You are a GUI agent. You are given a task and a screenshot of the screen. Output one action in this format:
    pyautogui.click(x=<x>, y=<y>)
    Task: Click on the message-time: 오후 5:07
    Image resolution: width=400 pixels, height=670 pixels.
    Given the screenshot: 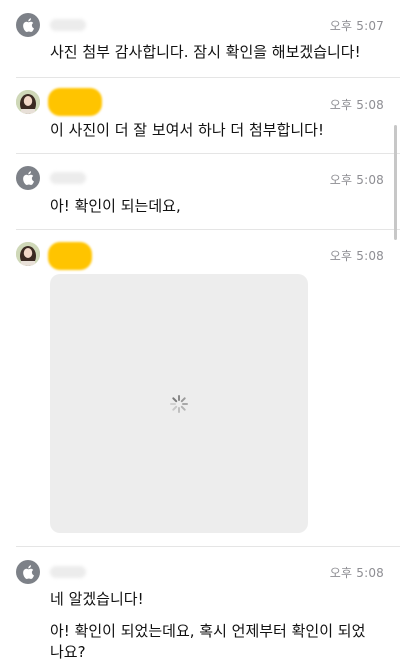 What is the action you would take?
    pyautogui.click(x=356, y=26)
    